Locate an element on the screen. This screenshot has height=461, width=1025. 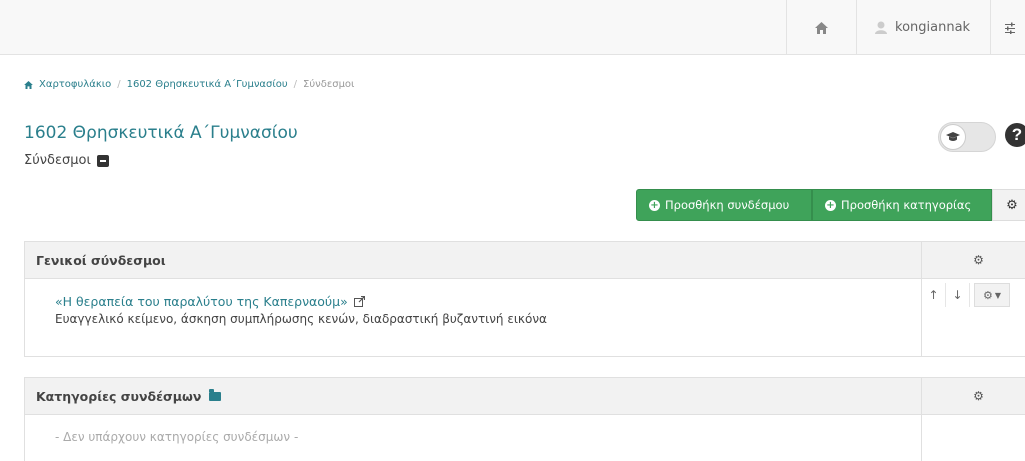
page-settings-button: ⚙ is located at coordinates (1008, 205).